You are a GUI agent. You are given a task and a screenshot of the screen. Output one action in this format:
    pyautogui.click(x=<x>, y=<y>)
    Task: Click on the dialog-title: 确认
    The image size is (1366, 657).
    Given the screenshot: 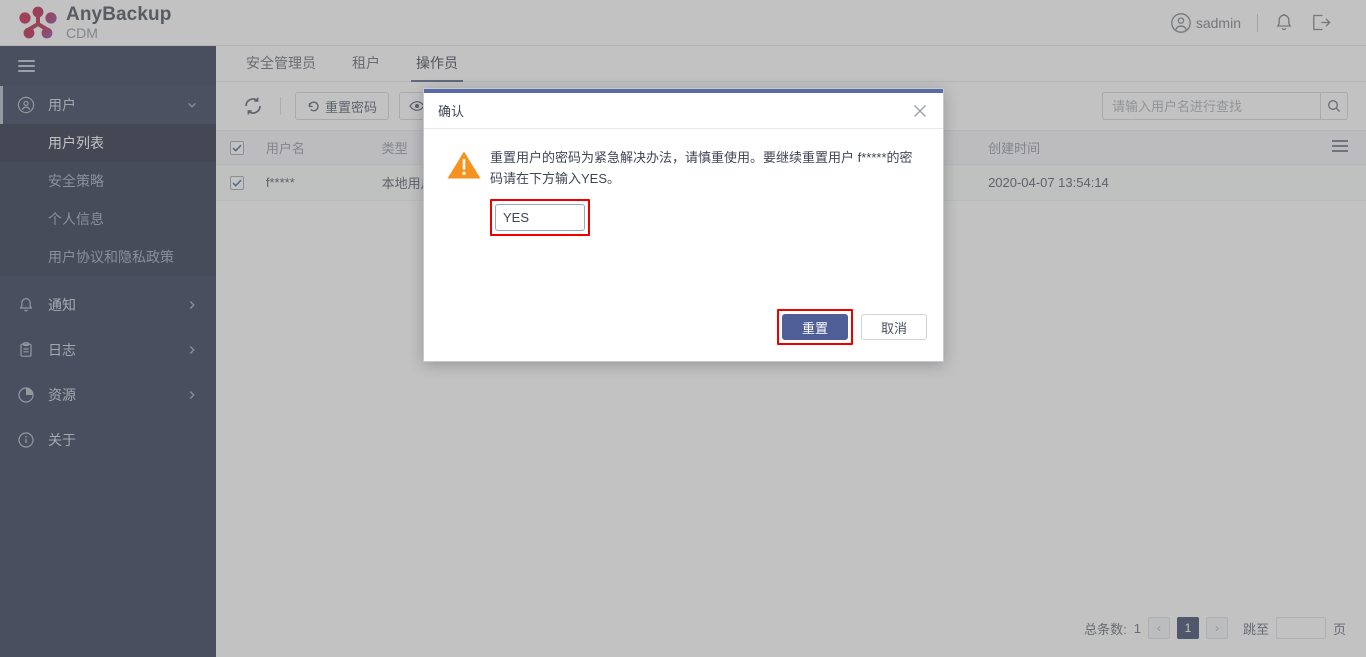 What is the action you would take?
    pyautogui.click(x=451, y=111)
    